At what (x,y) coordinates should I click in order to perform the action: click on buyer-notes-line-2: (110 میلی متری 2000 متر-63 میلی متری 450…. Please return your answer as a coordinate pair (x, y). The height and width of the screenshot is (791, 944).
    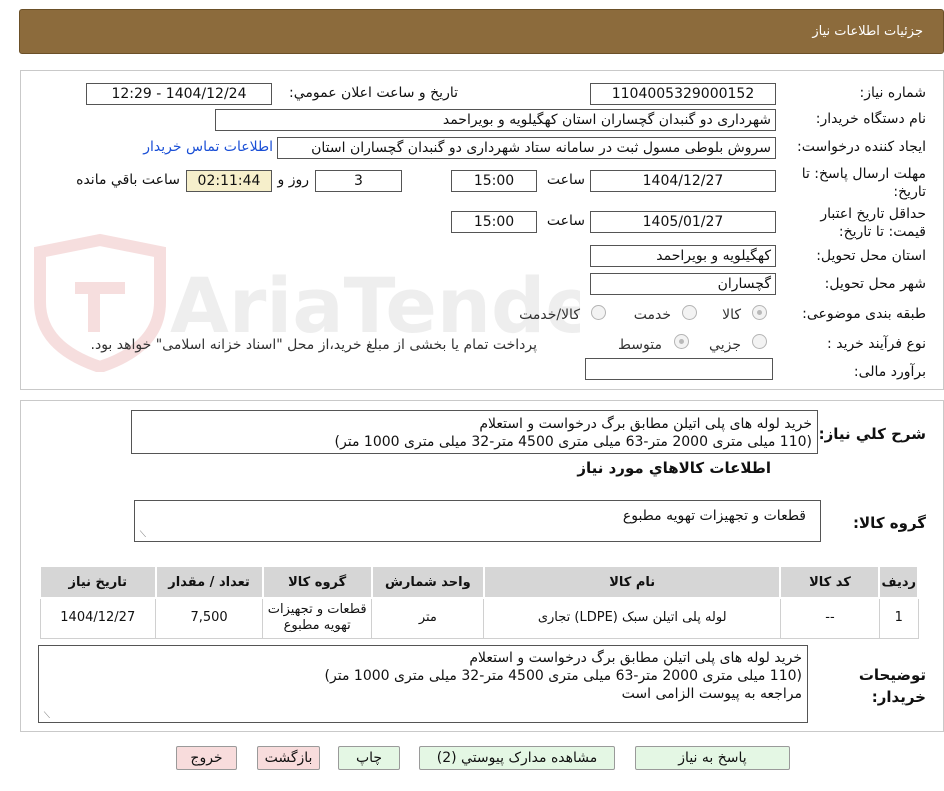
    Looking at the image, I should click on (563, 676).